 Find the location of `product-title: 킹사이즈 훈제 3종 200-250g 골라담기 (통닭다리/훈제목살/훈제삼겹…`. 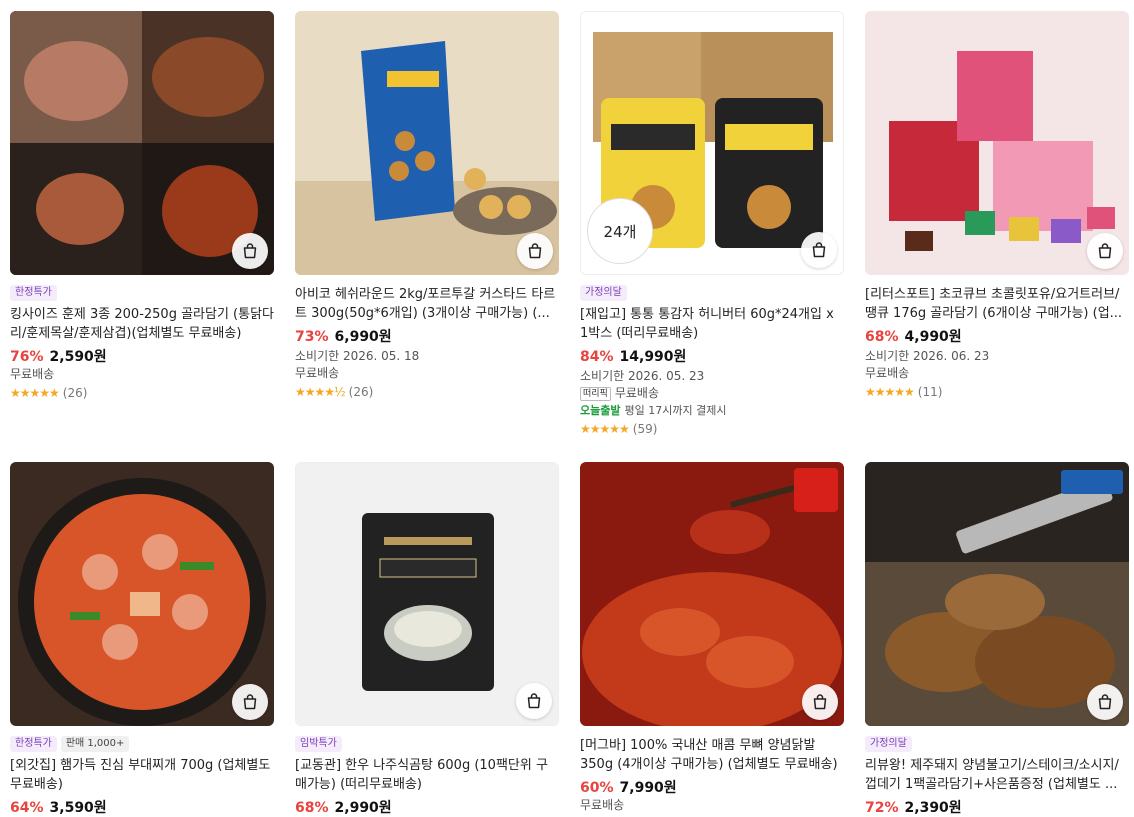

product-title: 킹사이즈 훈제 3종 200-250g 골라담기 (통닭다리/훈제목살/훈제삼겹… is located at coordinates (142, 324).